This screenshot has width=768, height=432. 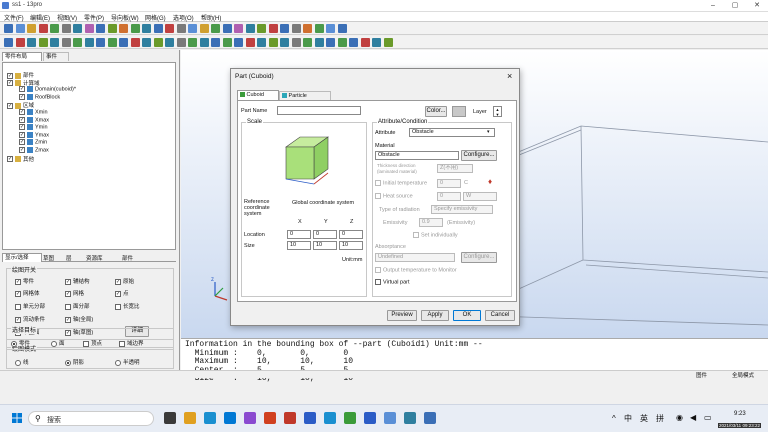 What do you see at coordinates (14, 17) in the screenshot?
I see `menu-file: 文件(F)` at bounding box center [14, 17].